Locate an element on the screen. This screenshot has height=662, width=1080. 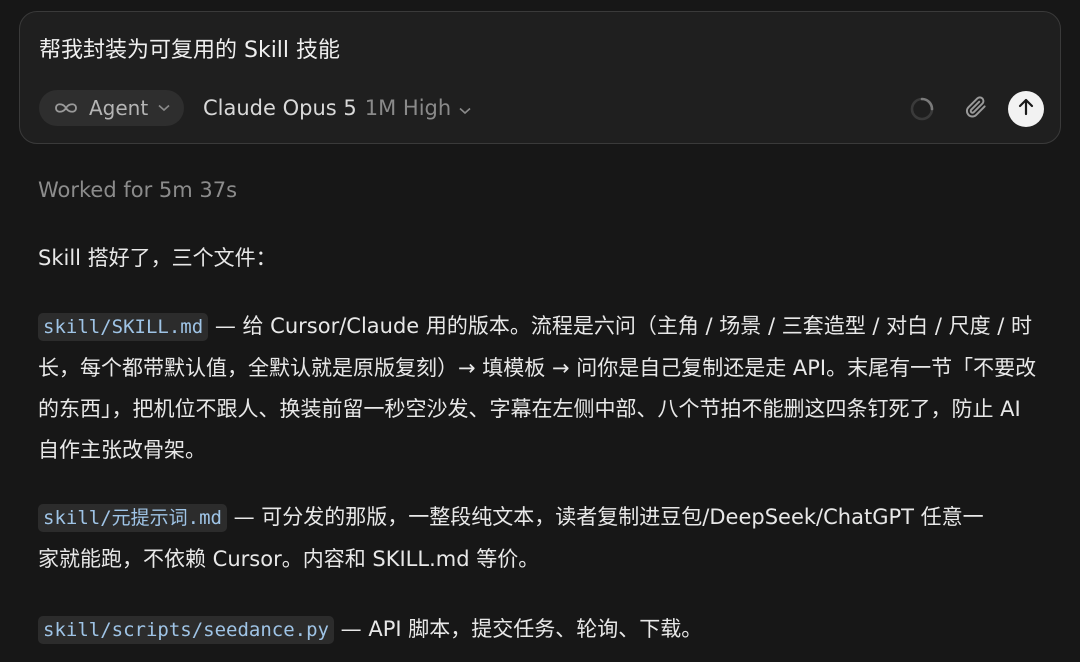
paperclip-icon is located at coordinates (976, 109).